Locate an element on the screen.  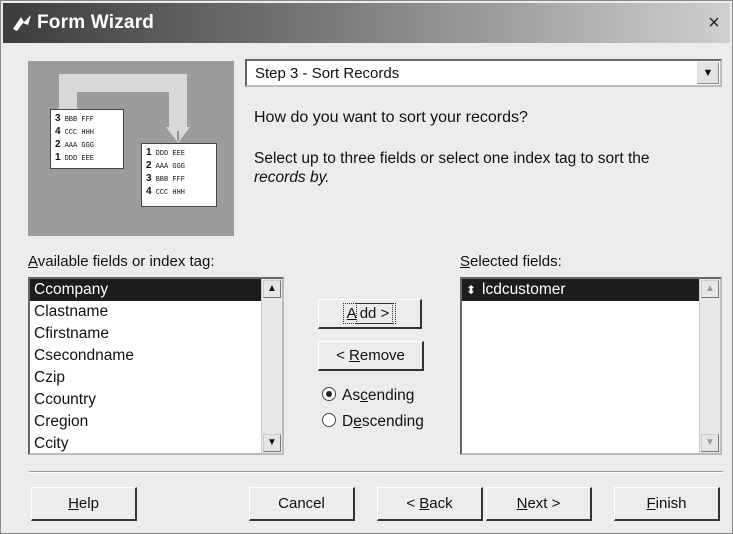
available-fields-label: Available fields or index tag: is located at coordinates (121, 261).